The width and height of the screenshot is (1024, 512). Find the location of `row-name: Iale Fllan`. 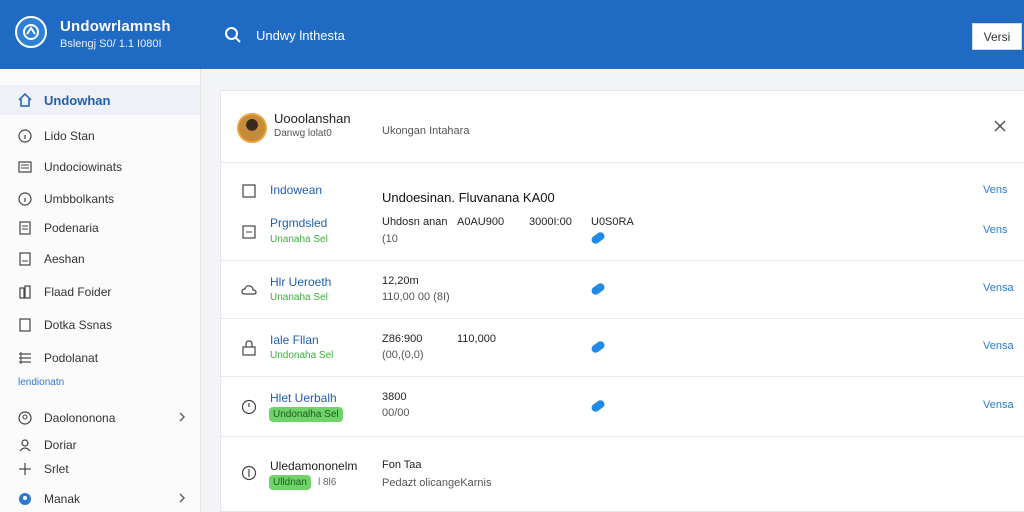

row-name: Iale Fllan is located at coordinates (294, 340).